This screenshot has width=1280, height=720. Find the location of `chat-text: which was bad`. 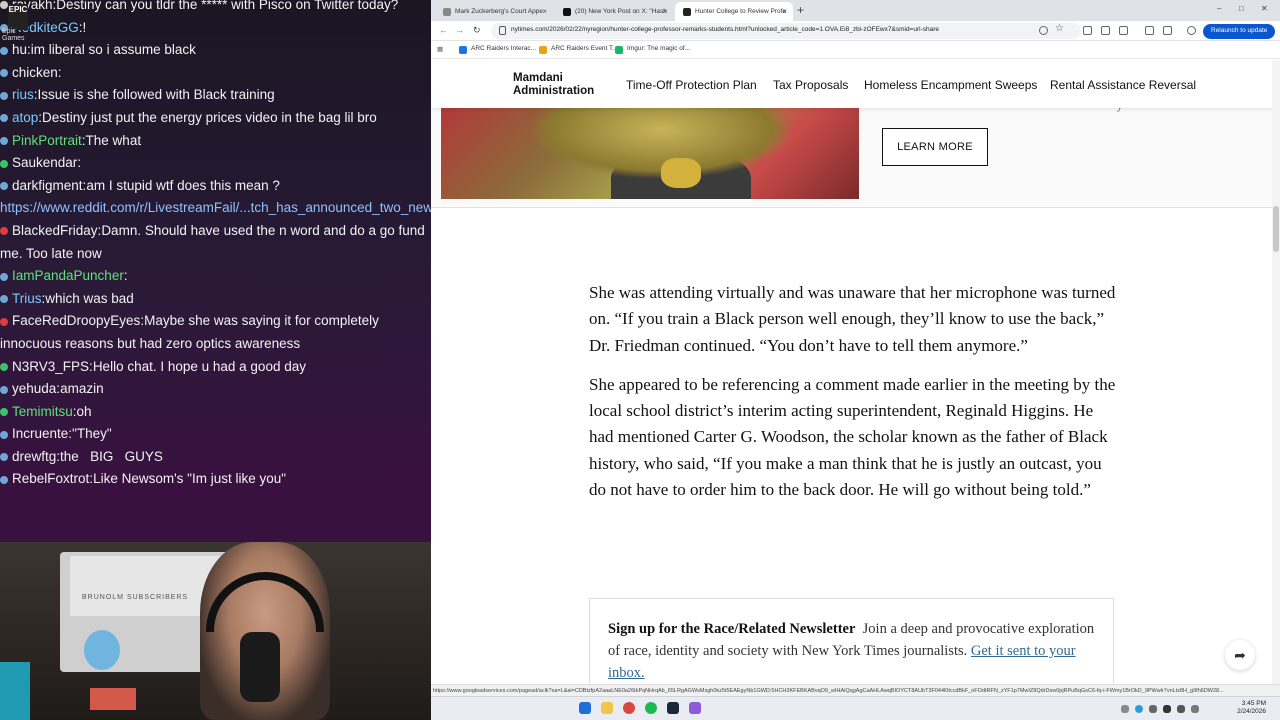

chat-text: which was bad is located at coordinates (89, 298).